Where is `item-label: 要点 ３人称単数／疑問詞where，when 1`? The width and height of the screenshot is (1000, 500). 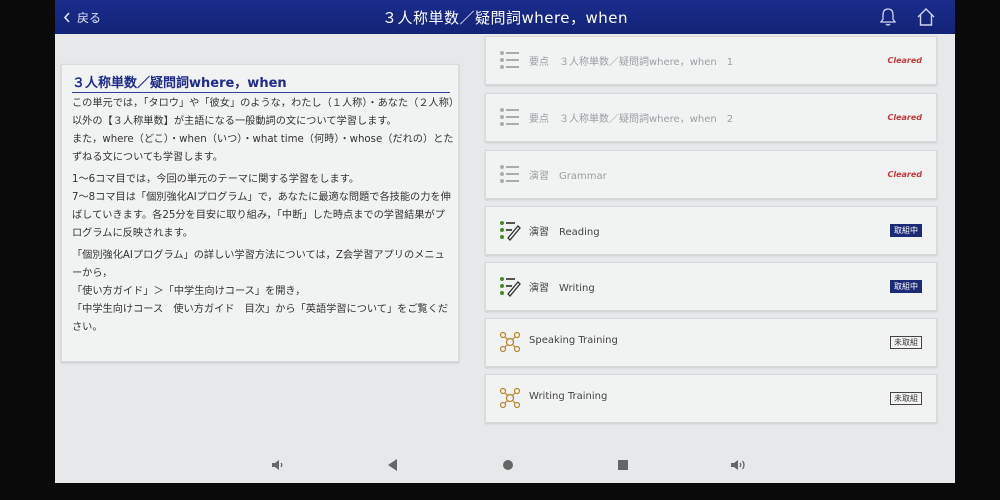 item-label: 要点 ３人称単数／疑問詞where，when 1 is located at coordinates (631, 62).